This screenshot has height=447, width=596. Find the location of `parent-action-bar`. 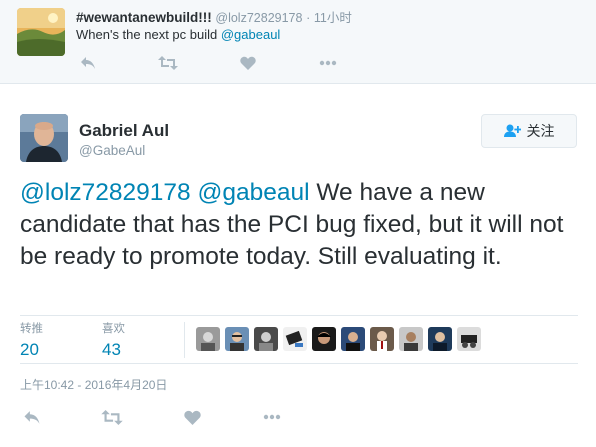

parent-action-bar is located at coordinates (236, 63).